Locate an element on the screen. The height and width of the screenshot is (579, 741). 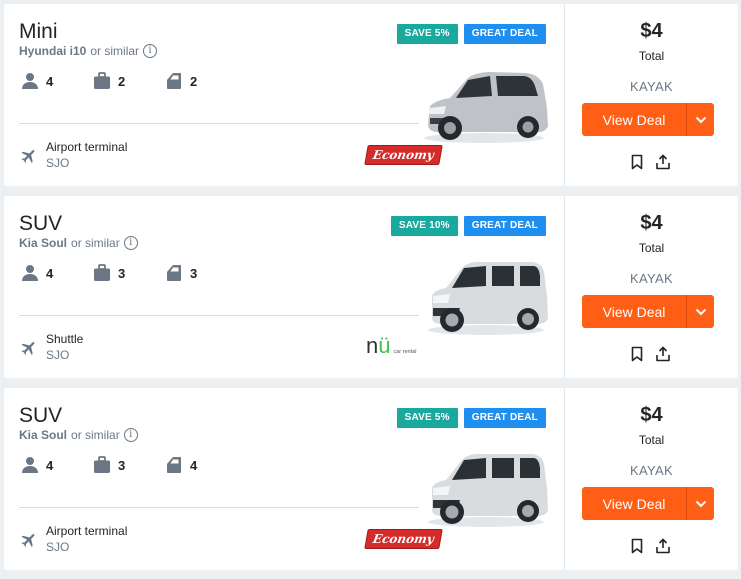
pickup-location: Shuttle SJO is located at coordinates (51, 347).